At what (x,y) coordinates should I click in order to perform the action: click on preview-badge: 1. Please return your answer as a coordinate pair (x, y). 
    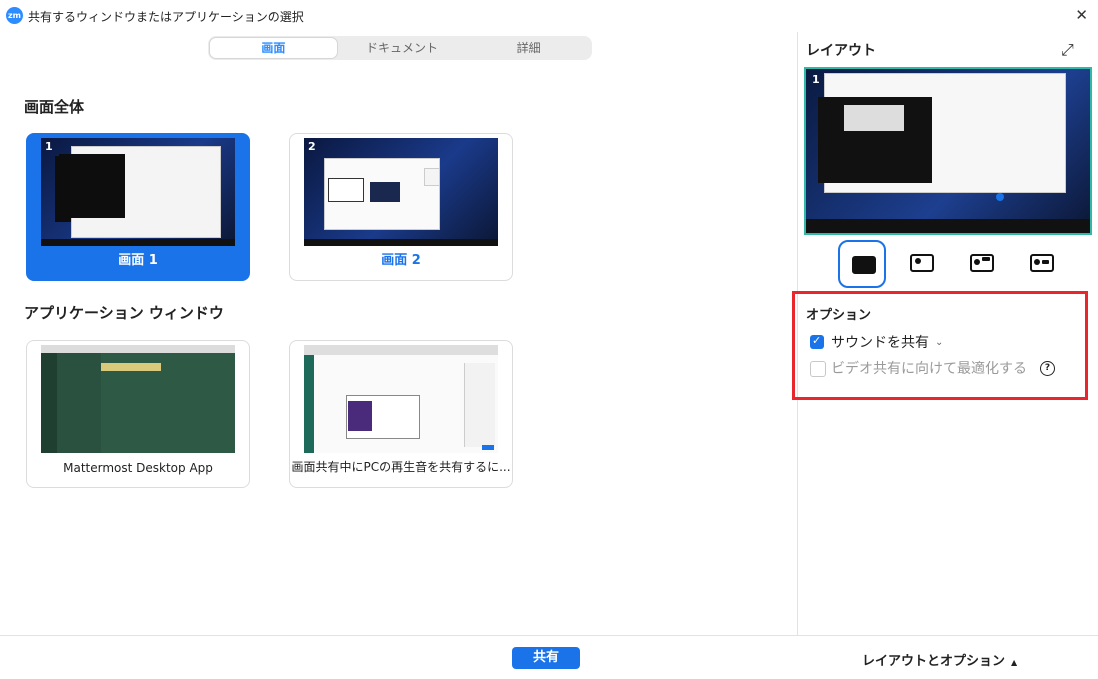
    Looking at the image, I should click on (816, 79).